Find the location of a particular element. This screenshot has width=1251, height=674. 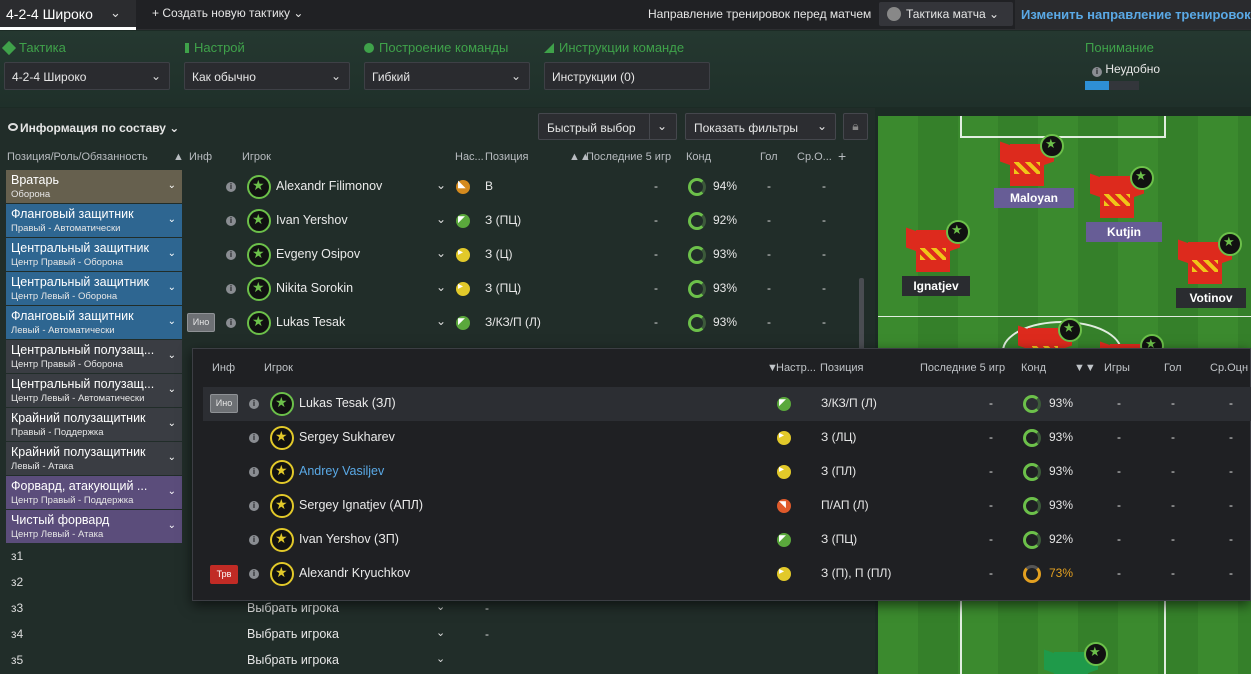

lock-icon: 🔒︎ is located at coordinates (855, 126).